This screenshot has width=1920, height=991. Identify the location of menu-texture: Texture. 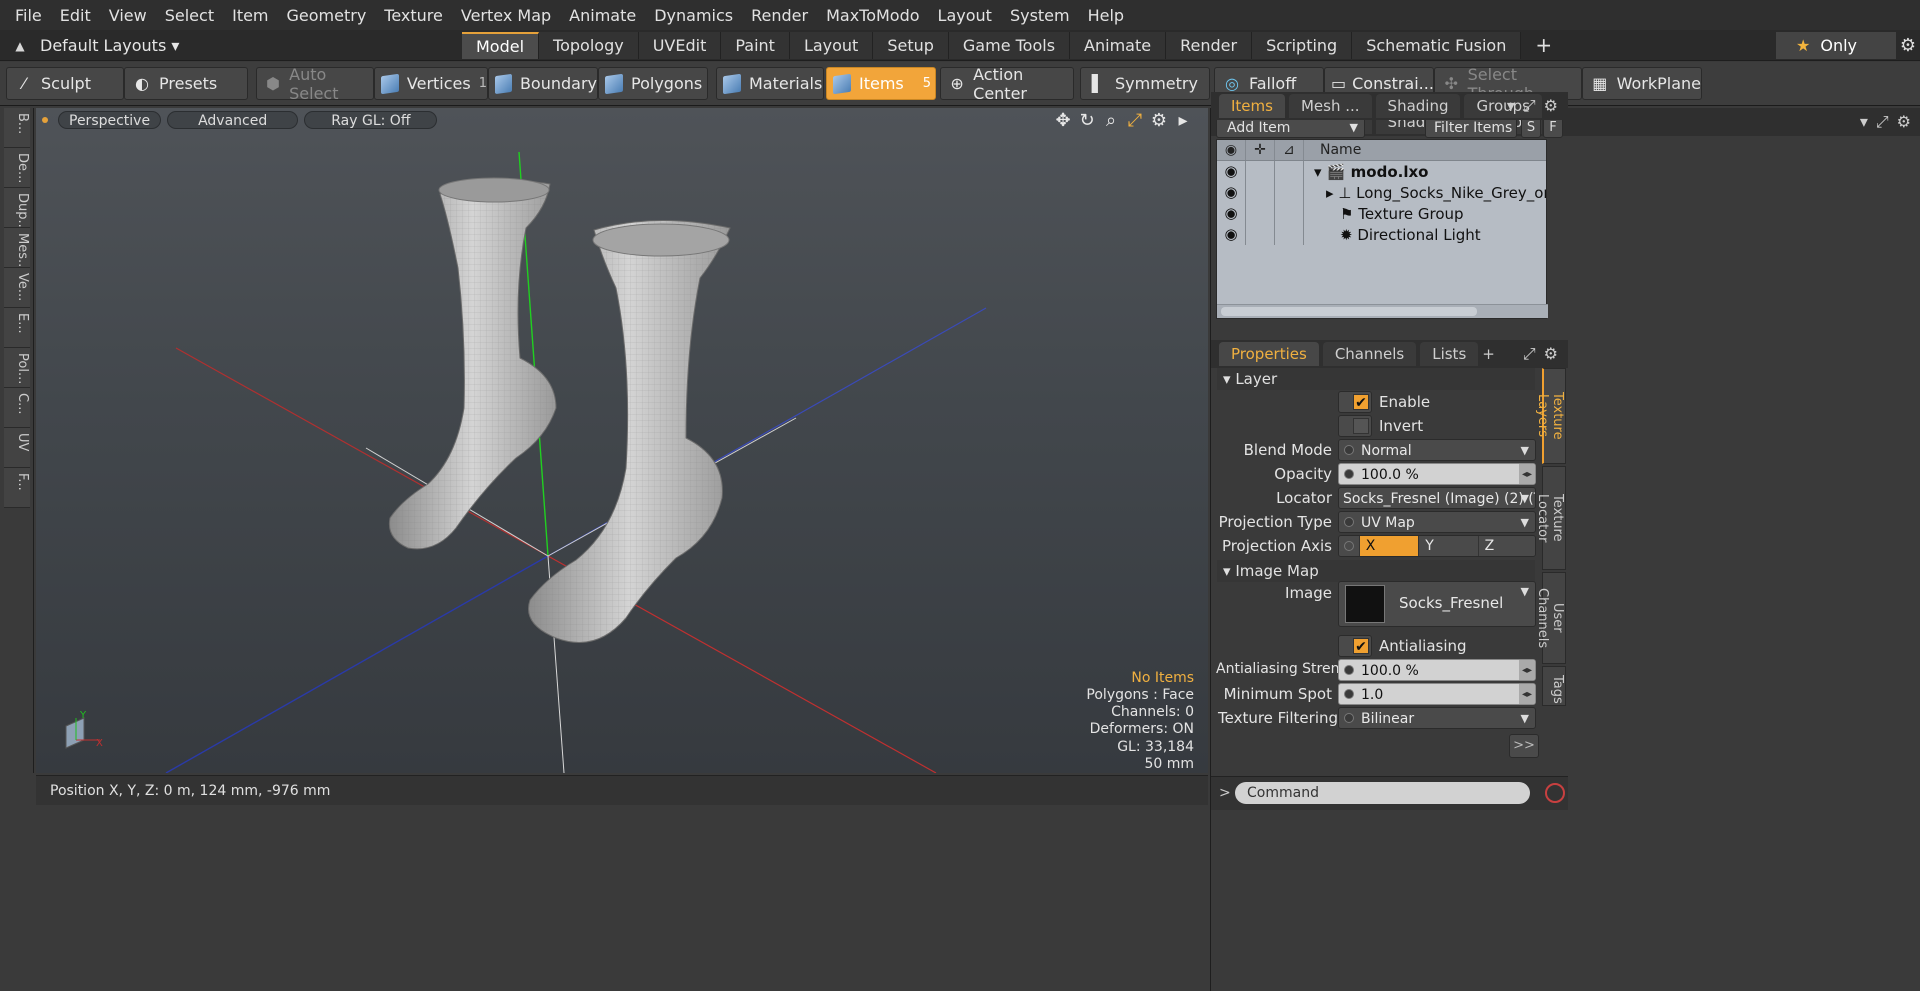
(413, 15).